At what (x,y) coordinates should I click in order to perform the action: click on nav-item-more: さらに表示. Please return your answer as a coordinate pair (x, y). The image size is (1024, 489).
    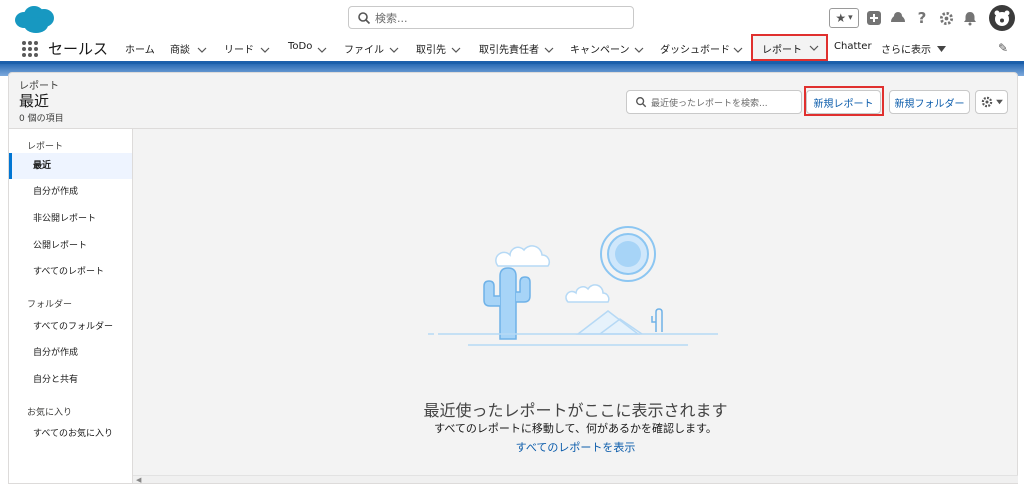
    Looking at the image, I should click on (906, 48).